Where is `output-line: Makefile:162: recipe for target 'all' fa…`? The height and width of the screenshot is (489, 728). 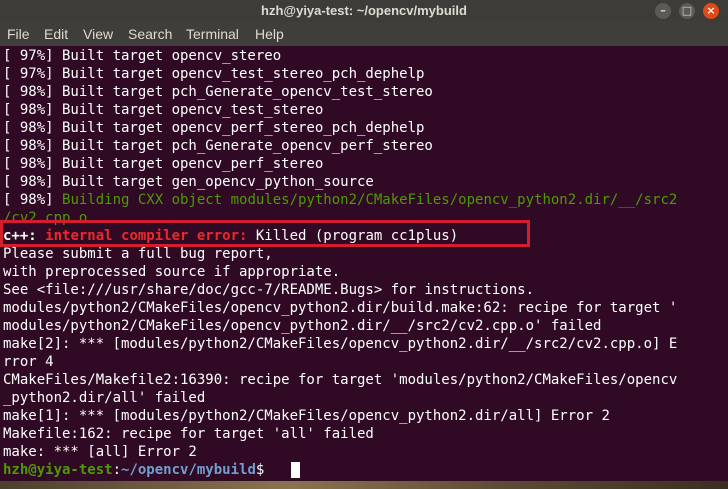
output-line: Makefile:162: recipe for target 'all' fa… is located at coordinates (188, 434).